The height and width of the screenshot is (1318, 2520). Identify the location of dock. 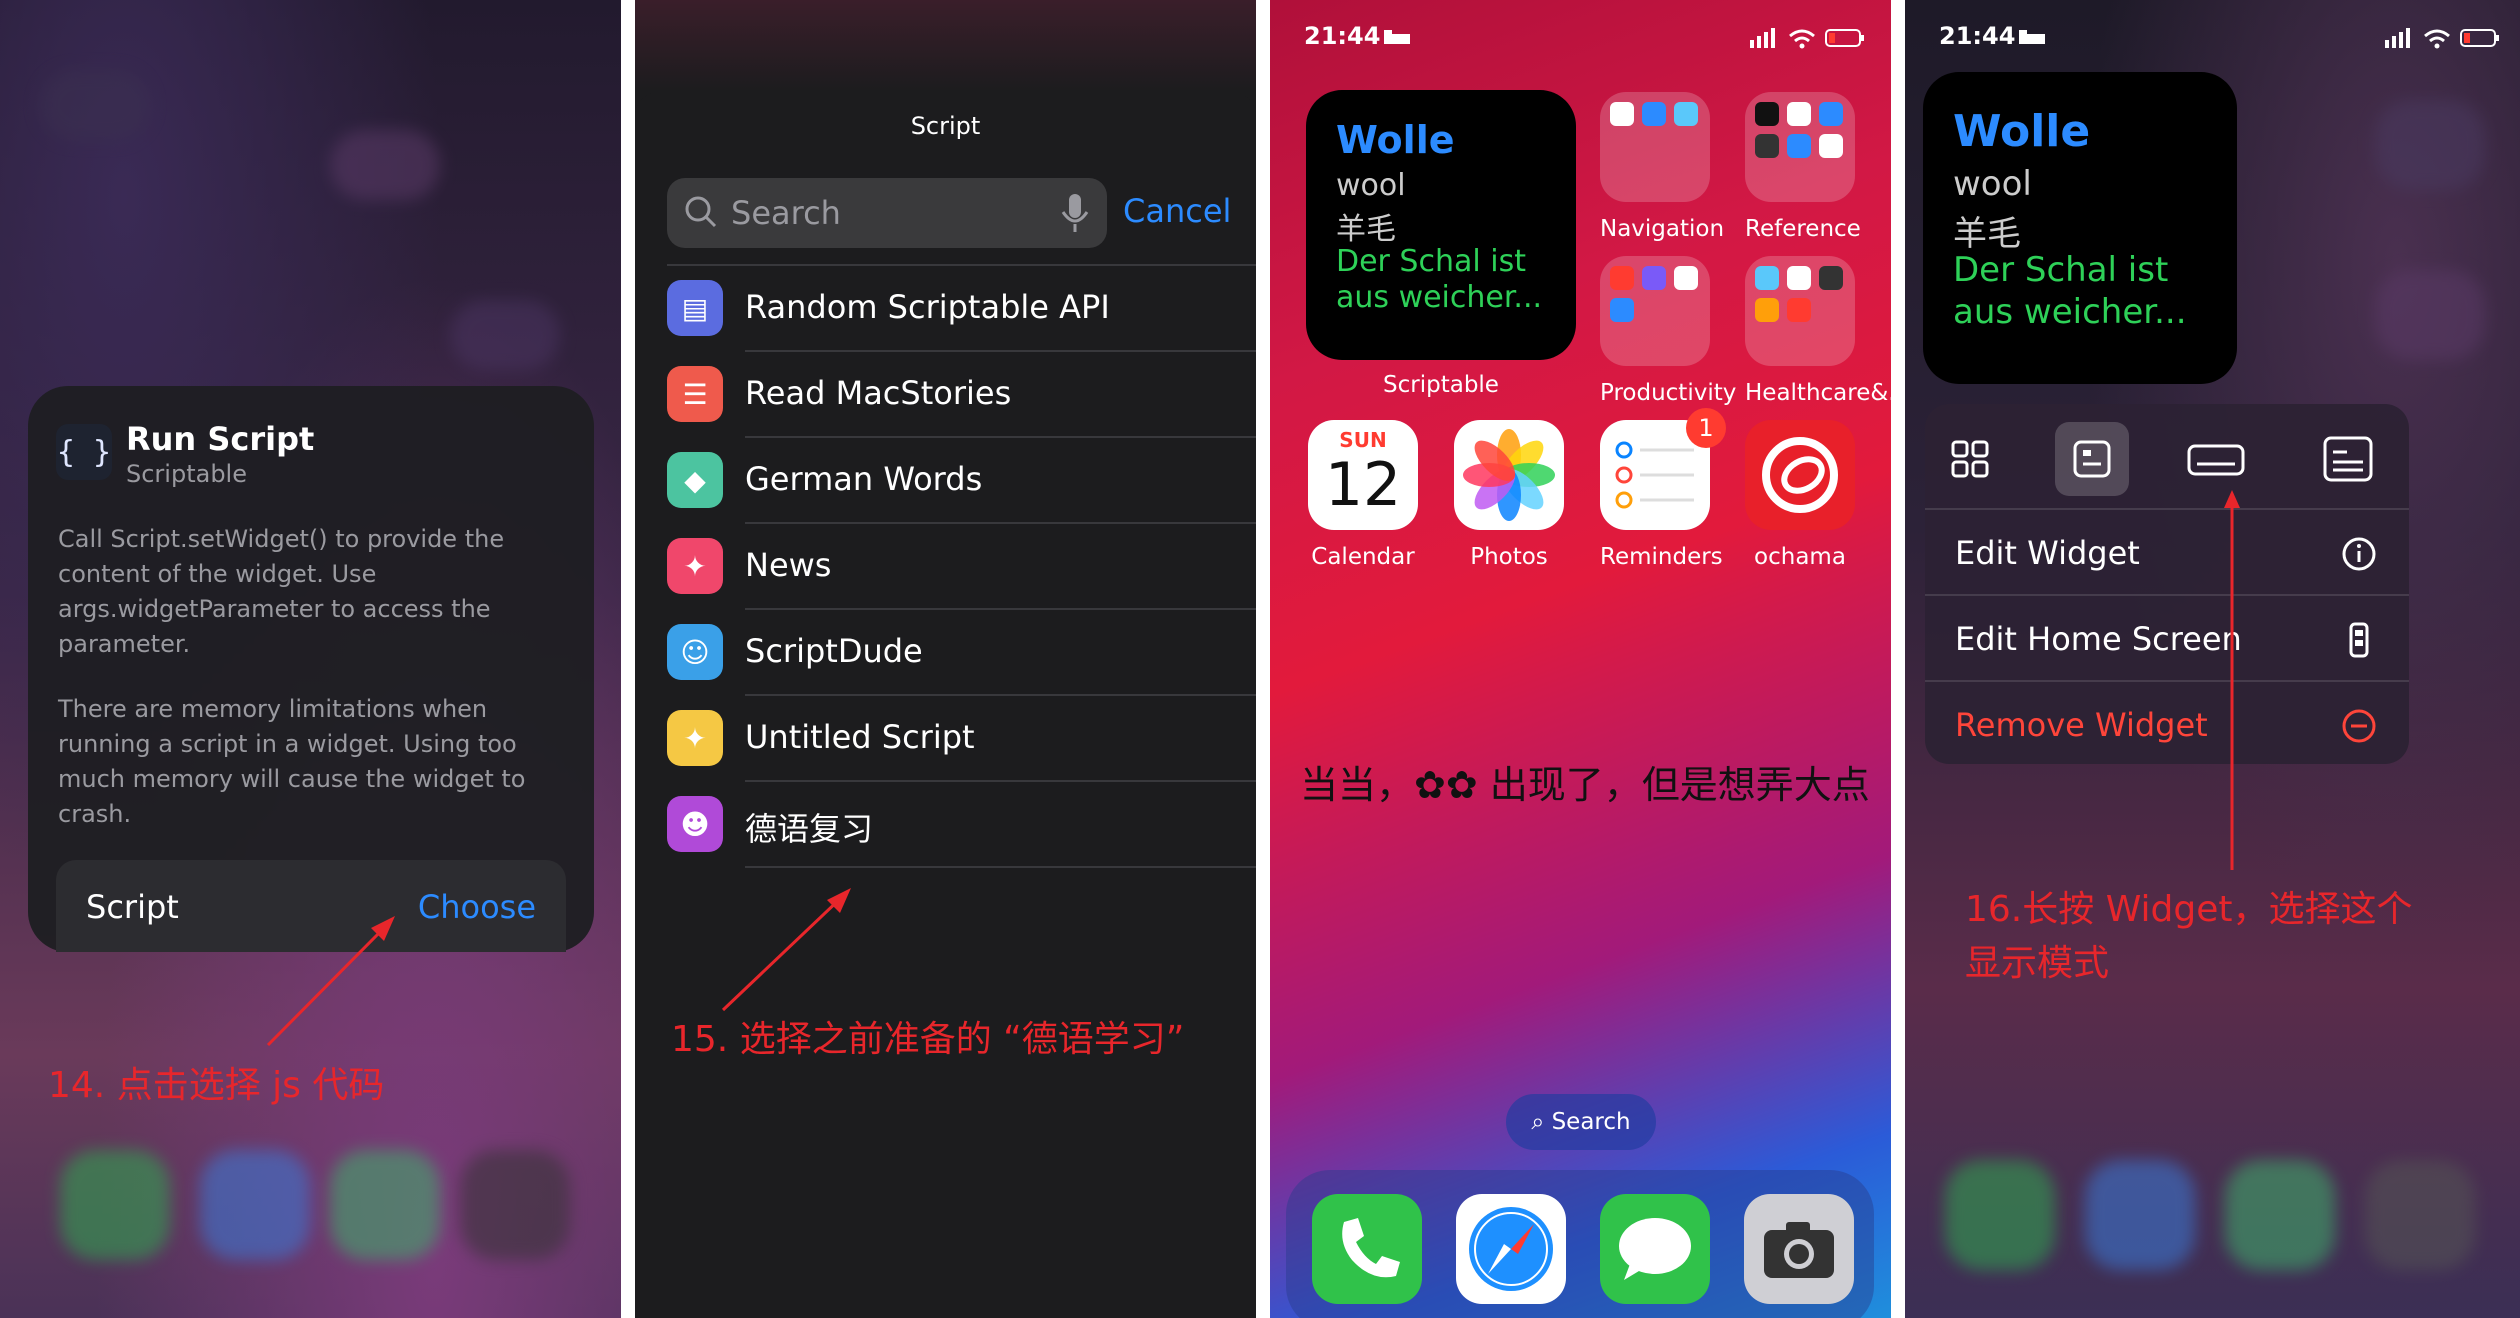
(1580, 1244).